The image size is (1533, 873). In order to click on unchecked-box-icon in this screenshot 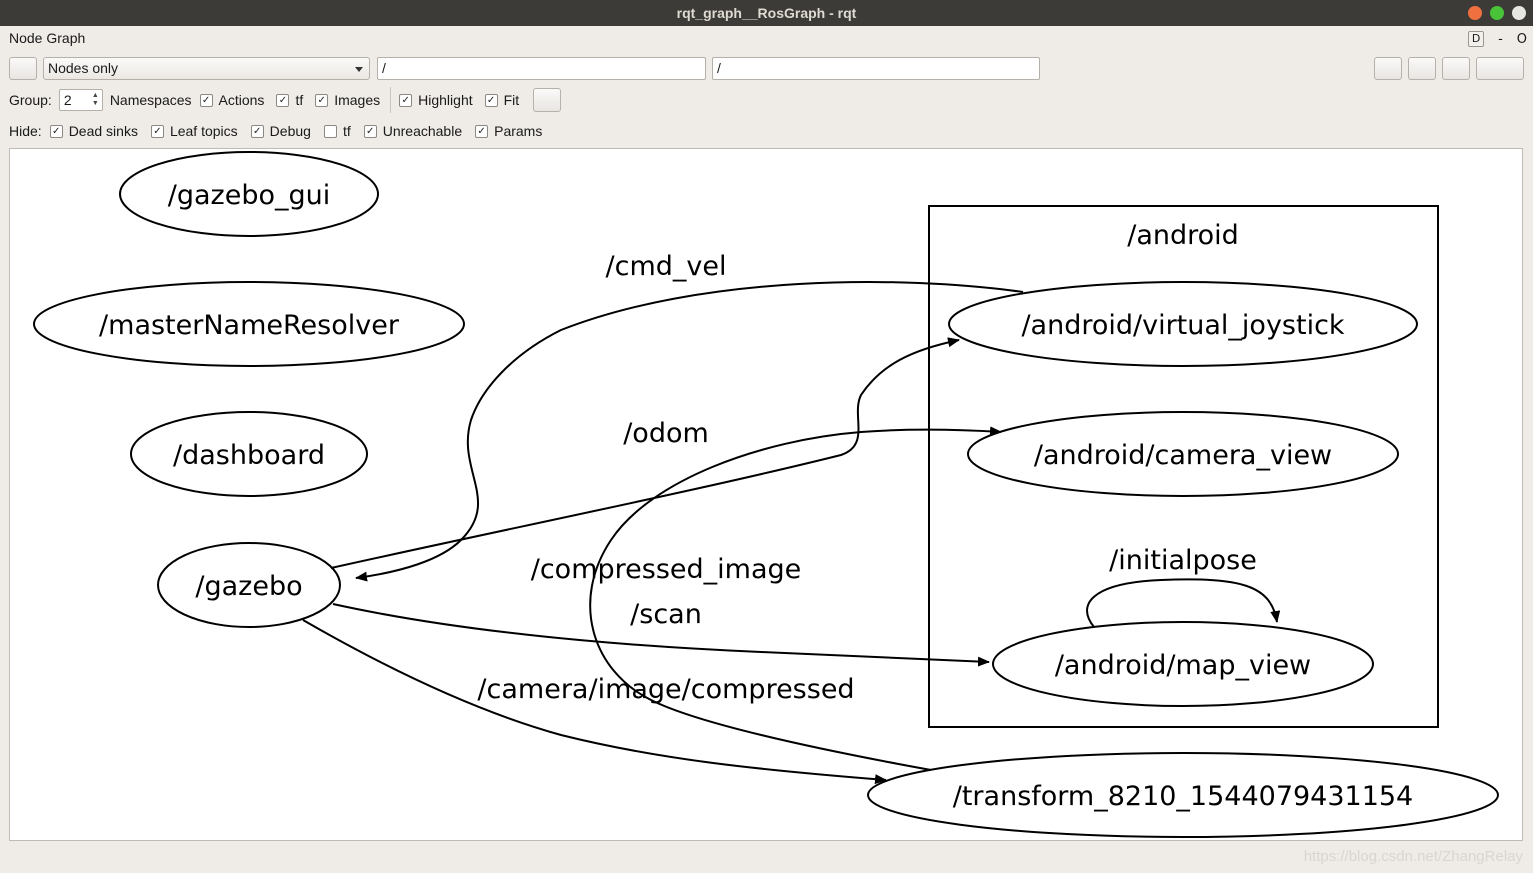, I will do `click(330, 131)`.